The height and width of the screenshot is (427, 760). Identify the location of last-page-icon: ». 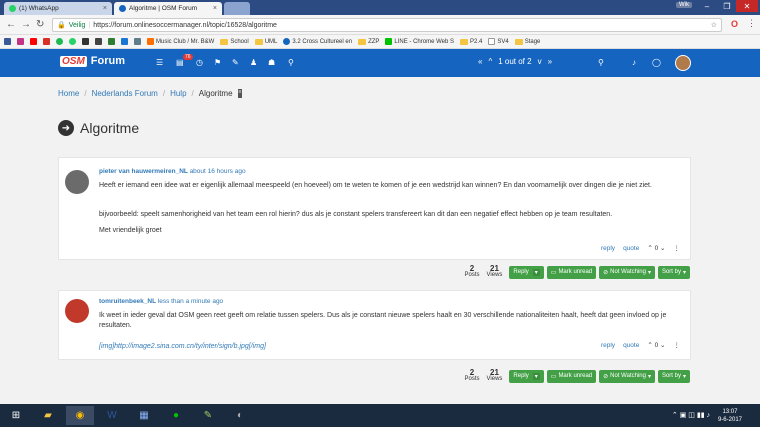
(550, 61).